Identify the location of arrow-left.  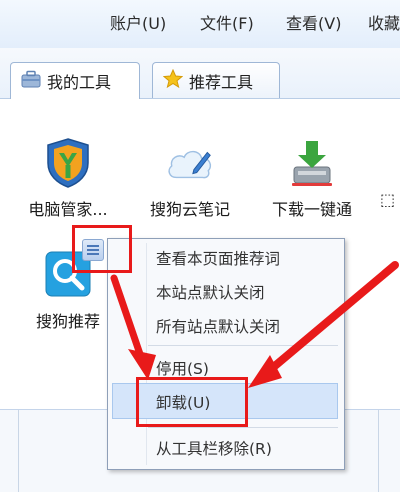
(332, 317).